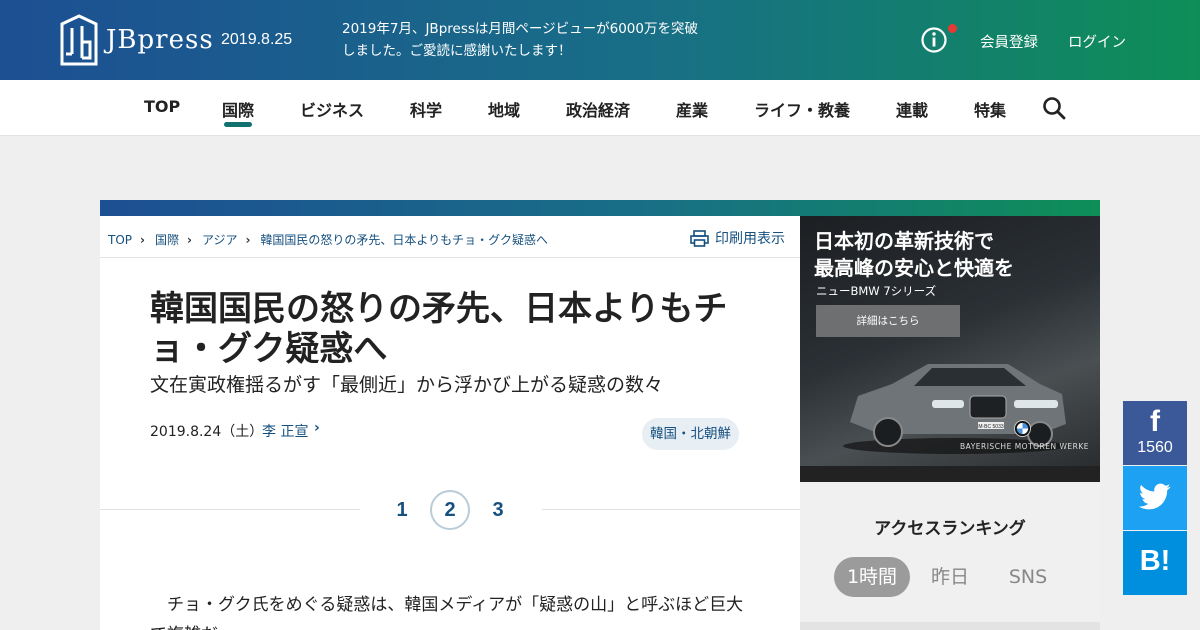 The height and width of the screenshot is (630, 1200). What do you see at coordinates (1097, 41) in the screenshot?
I see `login-link: ログイン` at bounding box center [1097, 41].